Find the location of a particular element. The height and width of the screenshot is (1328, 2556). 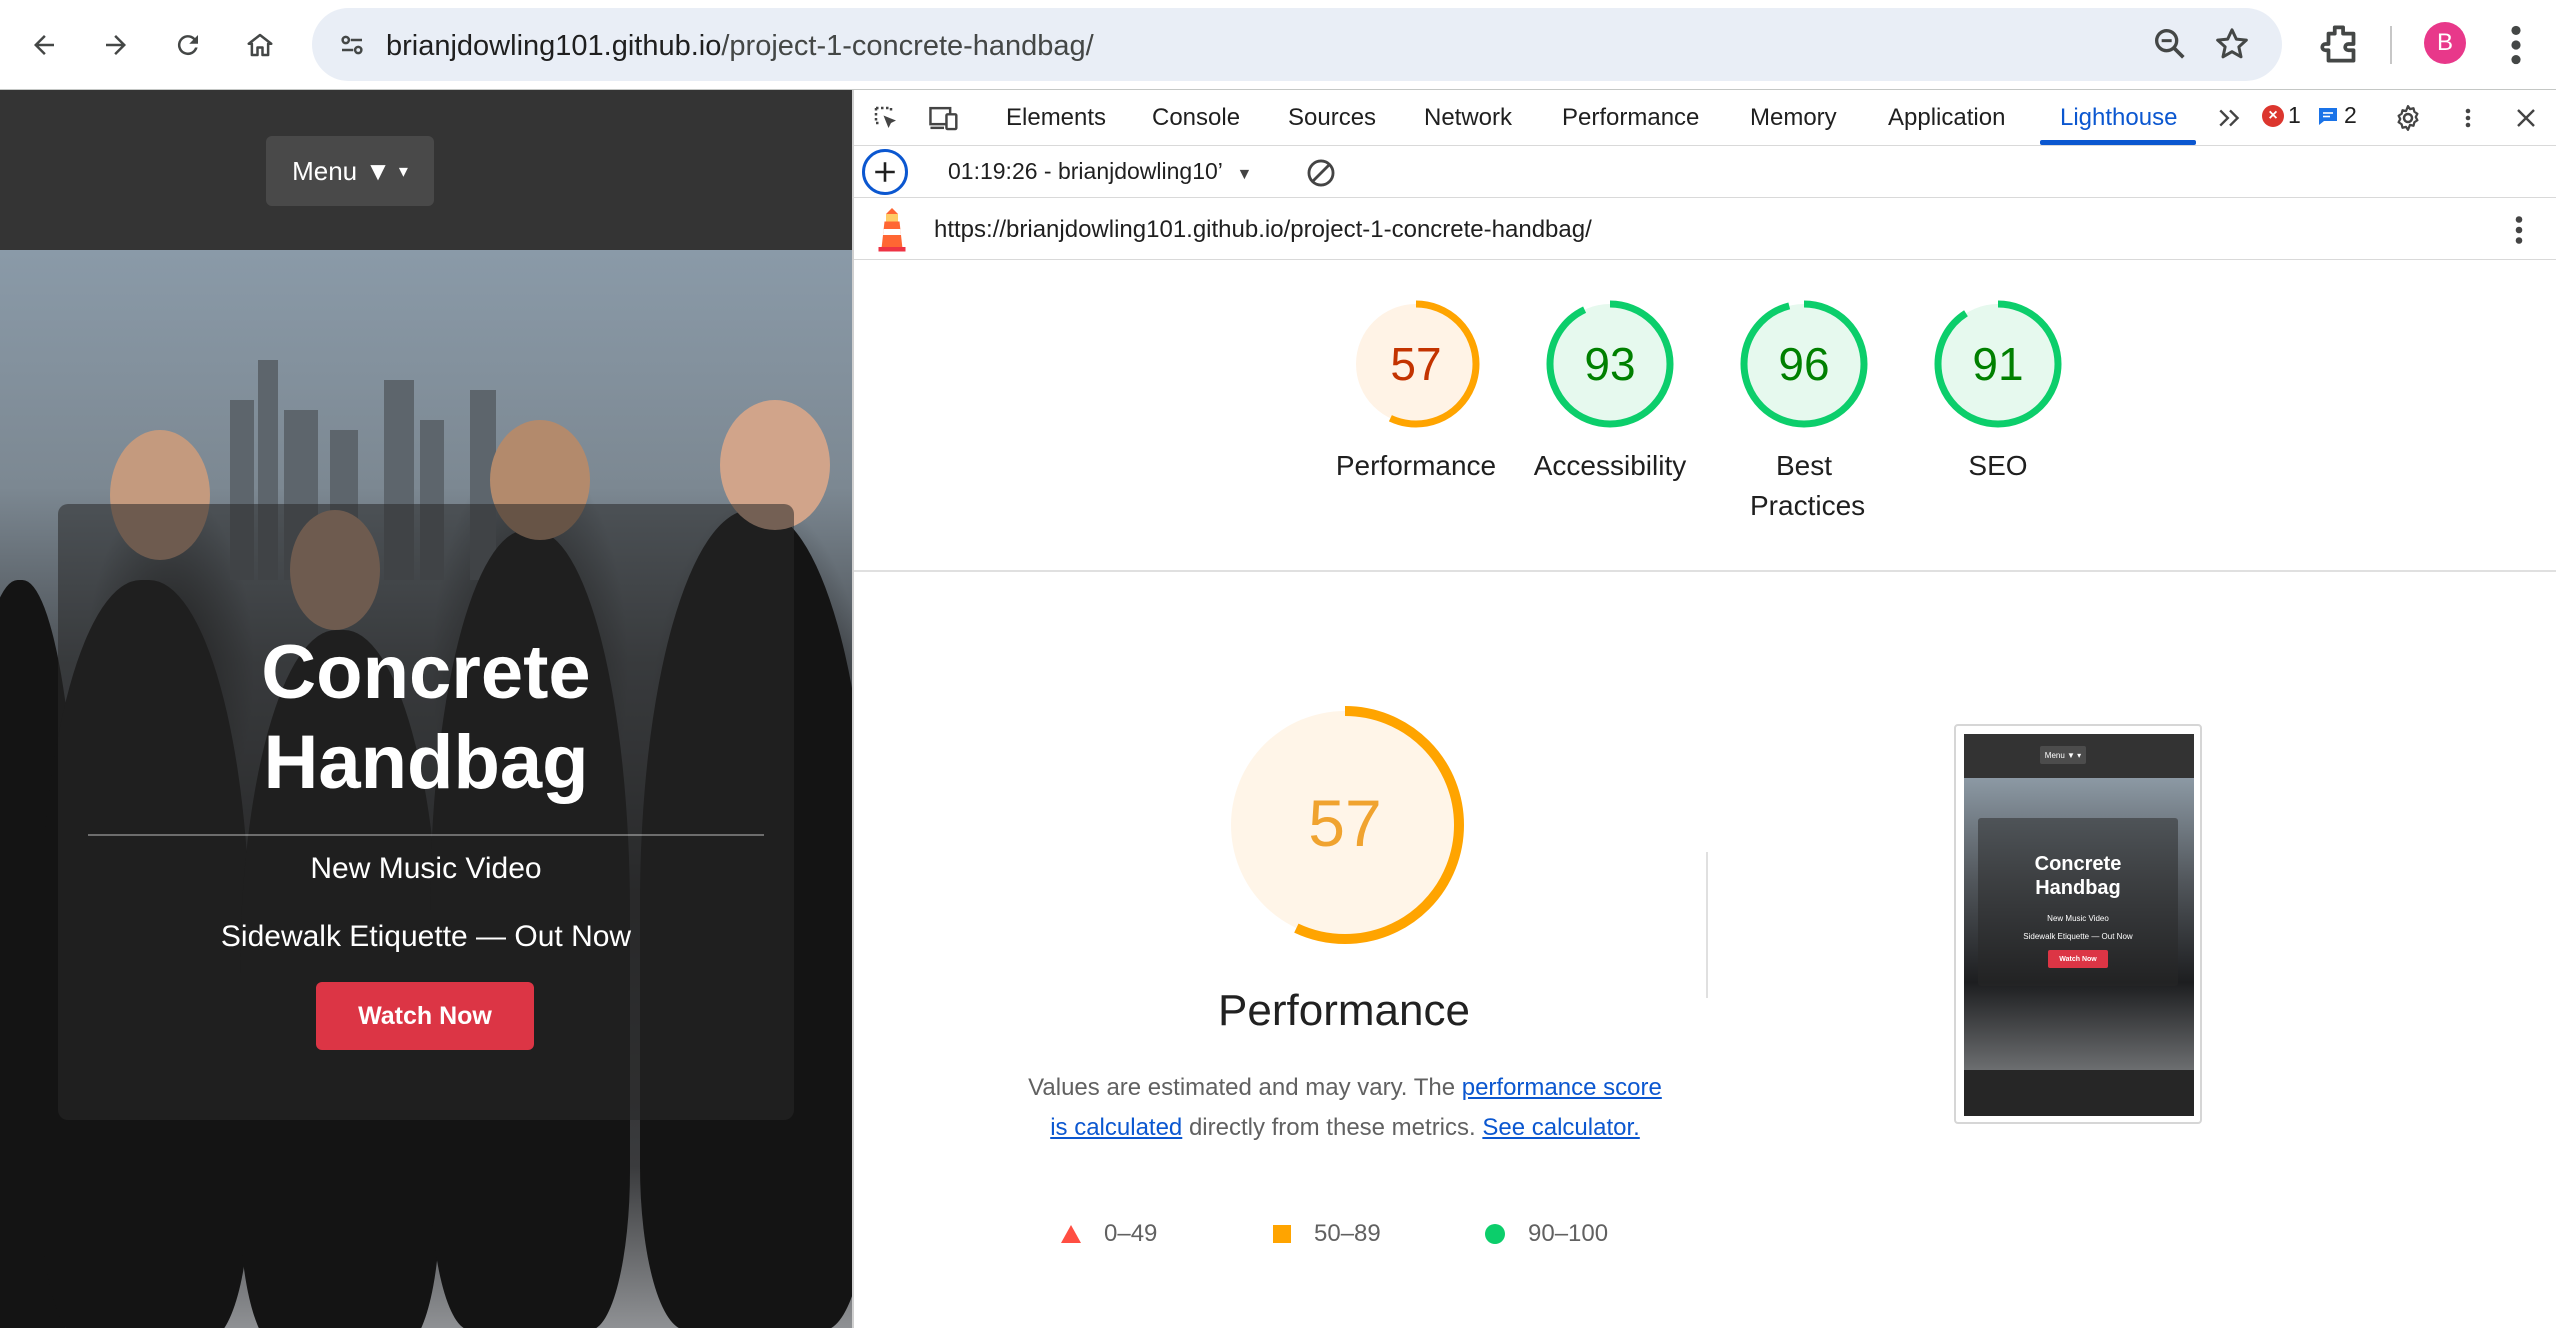

legend-fail: 0–49 is located at coordinates (1108, 1234).